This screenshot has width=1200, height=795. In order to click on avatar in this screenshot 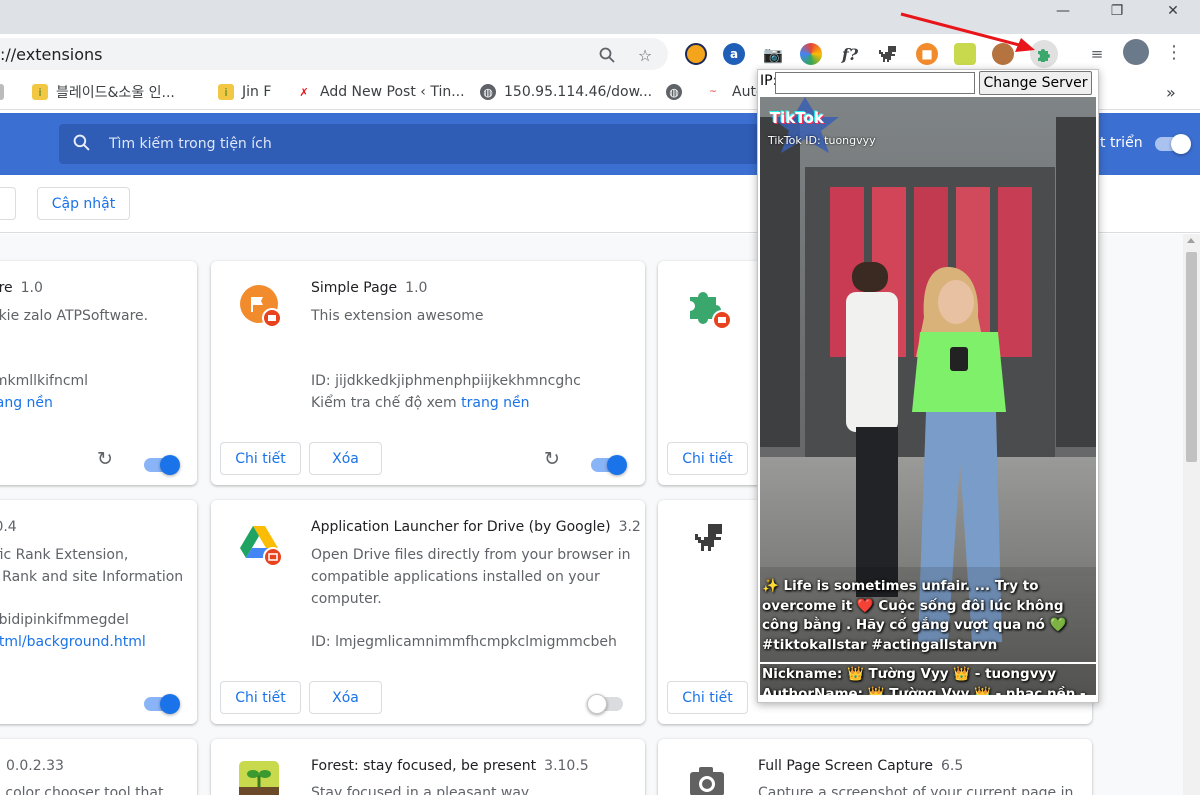, I will do `click(1136, 52)`.